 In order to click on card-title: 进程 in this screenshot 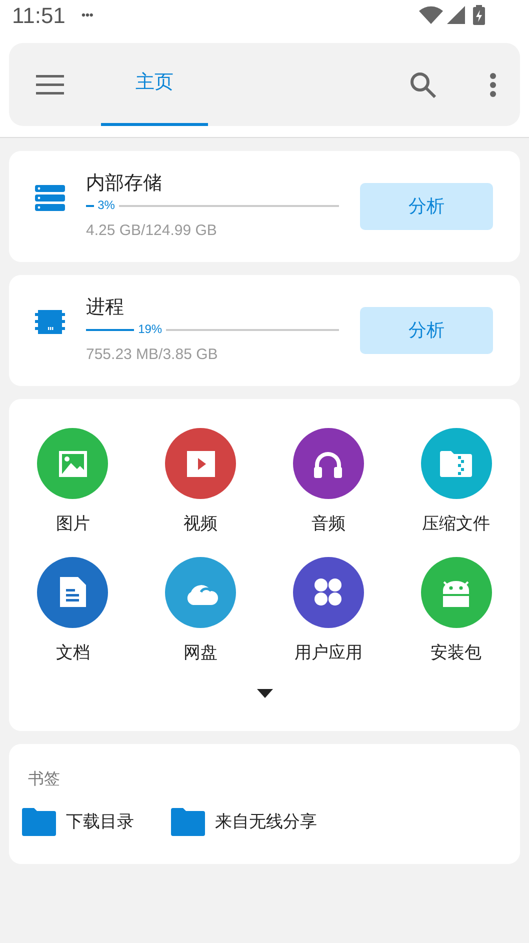, I will do `click(105, 308)`.